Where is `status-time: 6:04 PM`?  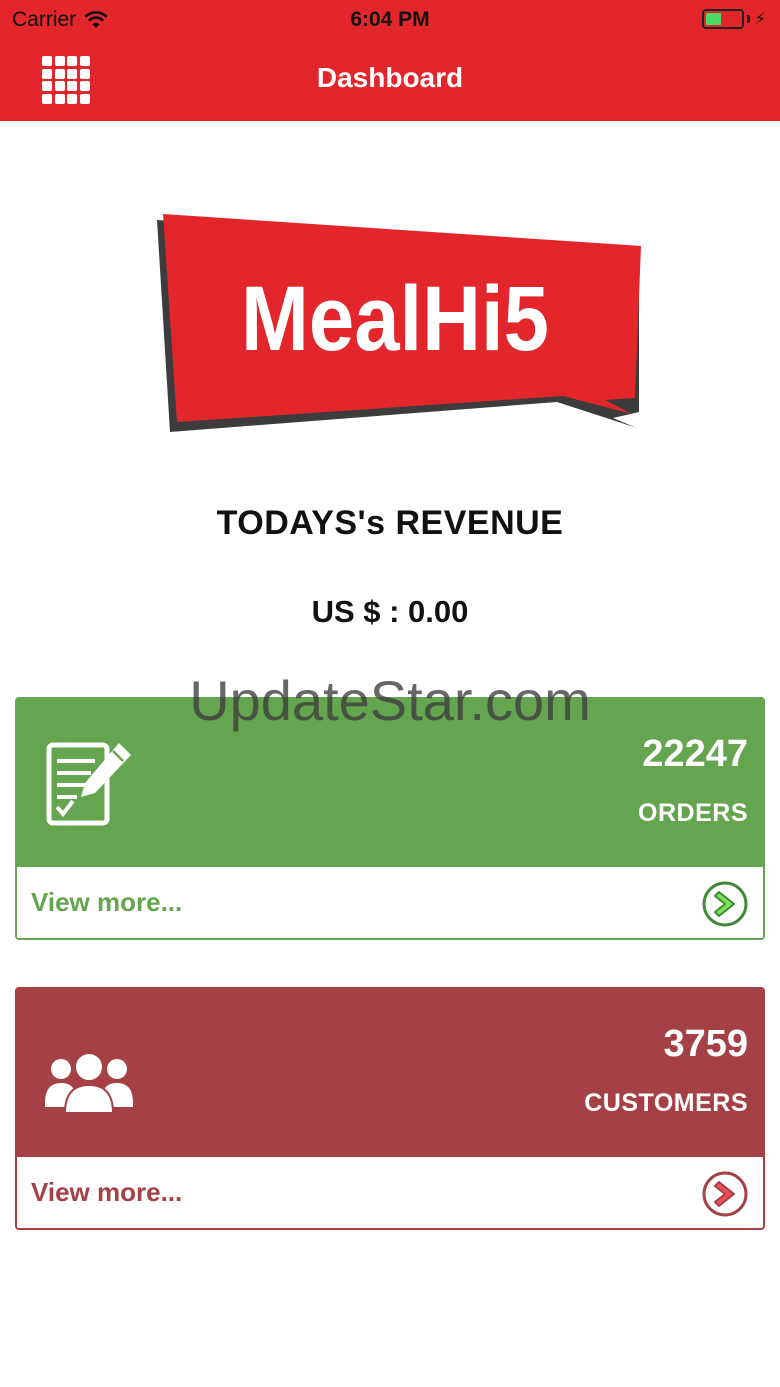 status-time: 6:04 PM is located at coordinates (390, 19).